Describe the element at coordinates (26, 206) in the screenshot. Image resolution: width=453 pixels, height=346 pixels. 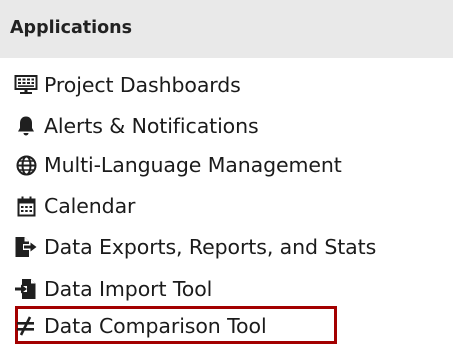
I see `calendar-icon` at that location.